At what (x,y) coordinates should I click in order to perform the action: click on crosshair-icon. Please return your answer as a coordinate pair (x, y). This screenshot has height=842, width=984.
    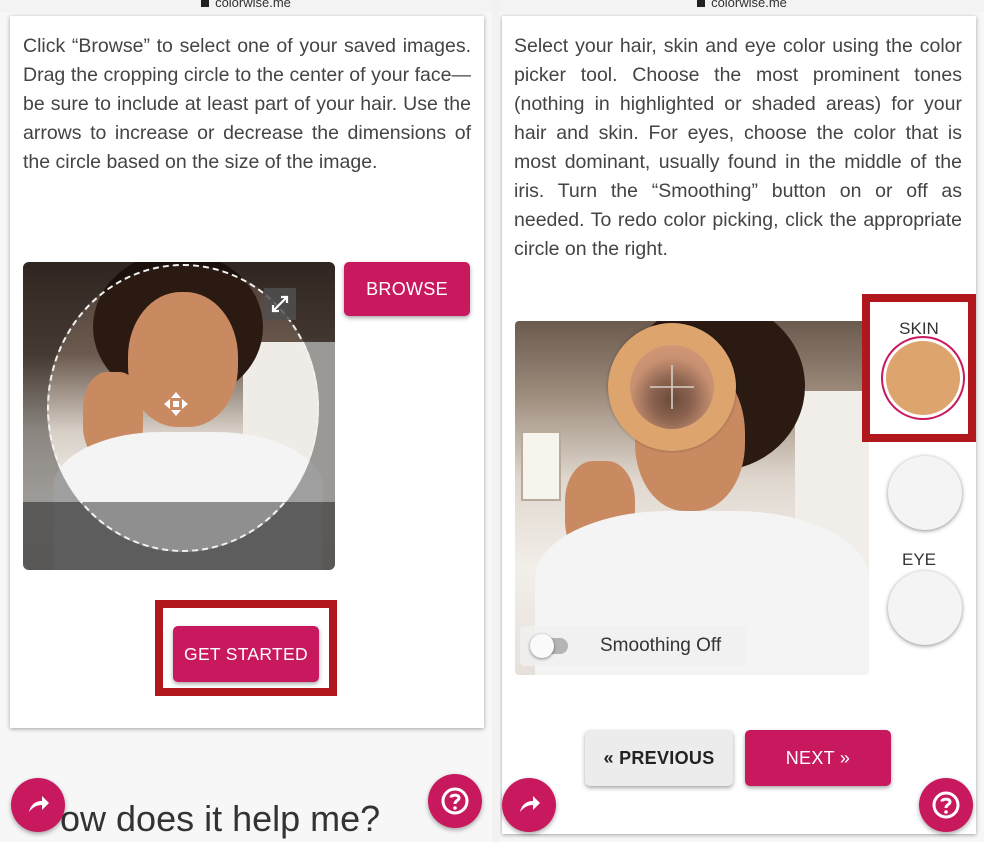
    Looking at the image, I should click on (672, 387).